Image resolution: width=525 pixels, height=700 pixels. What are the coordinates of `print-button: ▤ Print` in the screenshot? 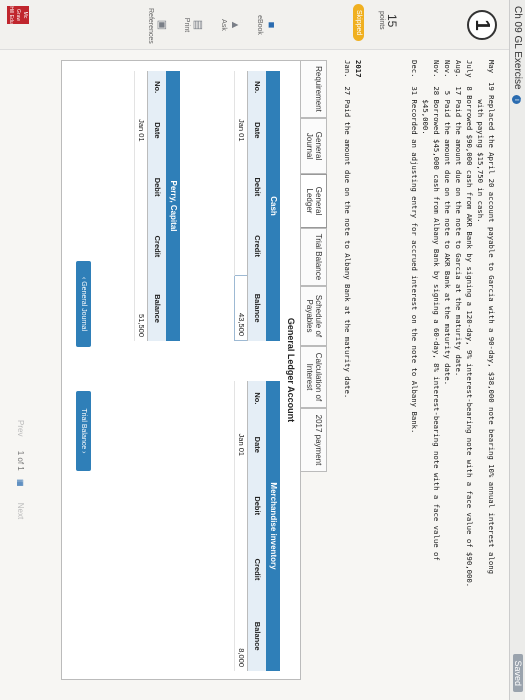 It's located at (194, 25).